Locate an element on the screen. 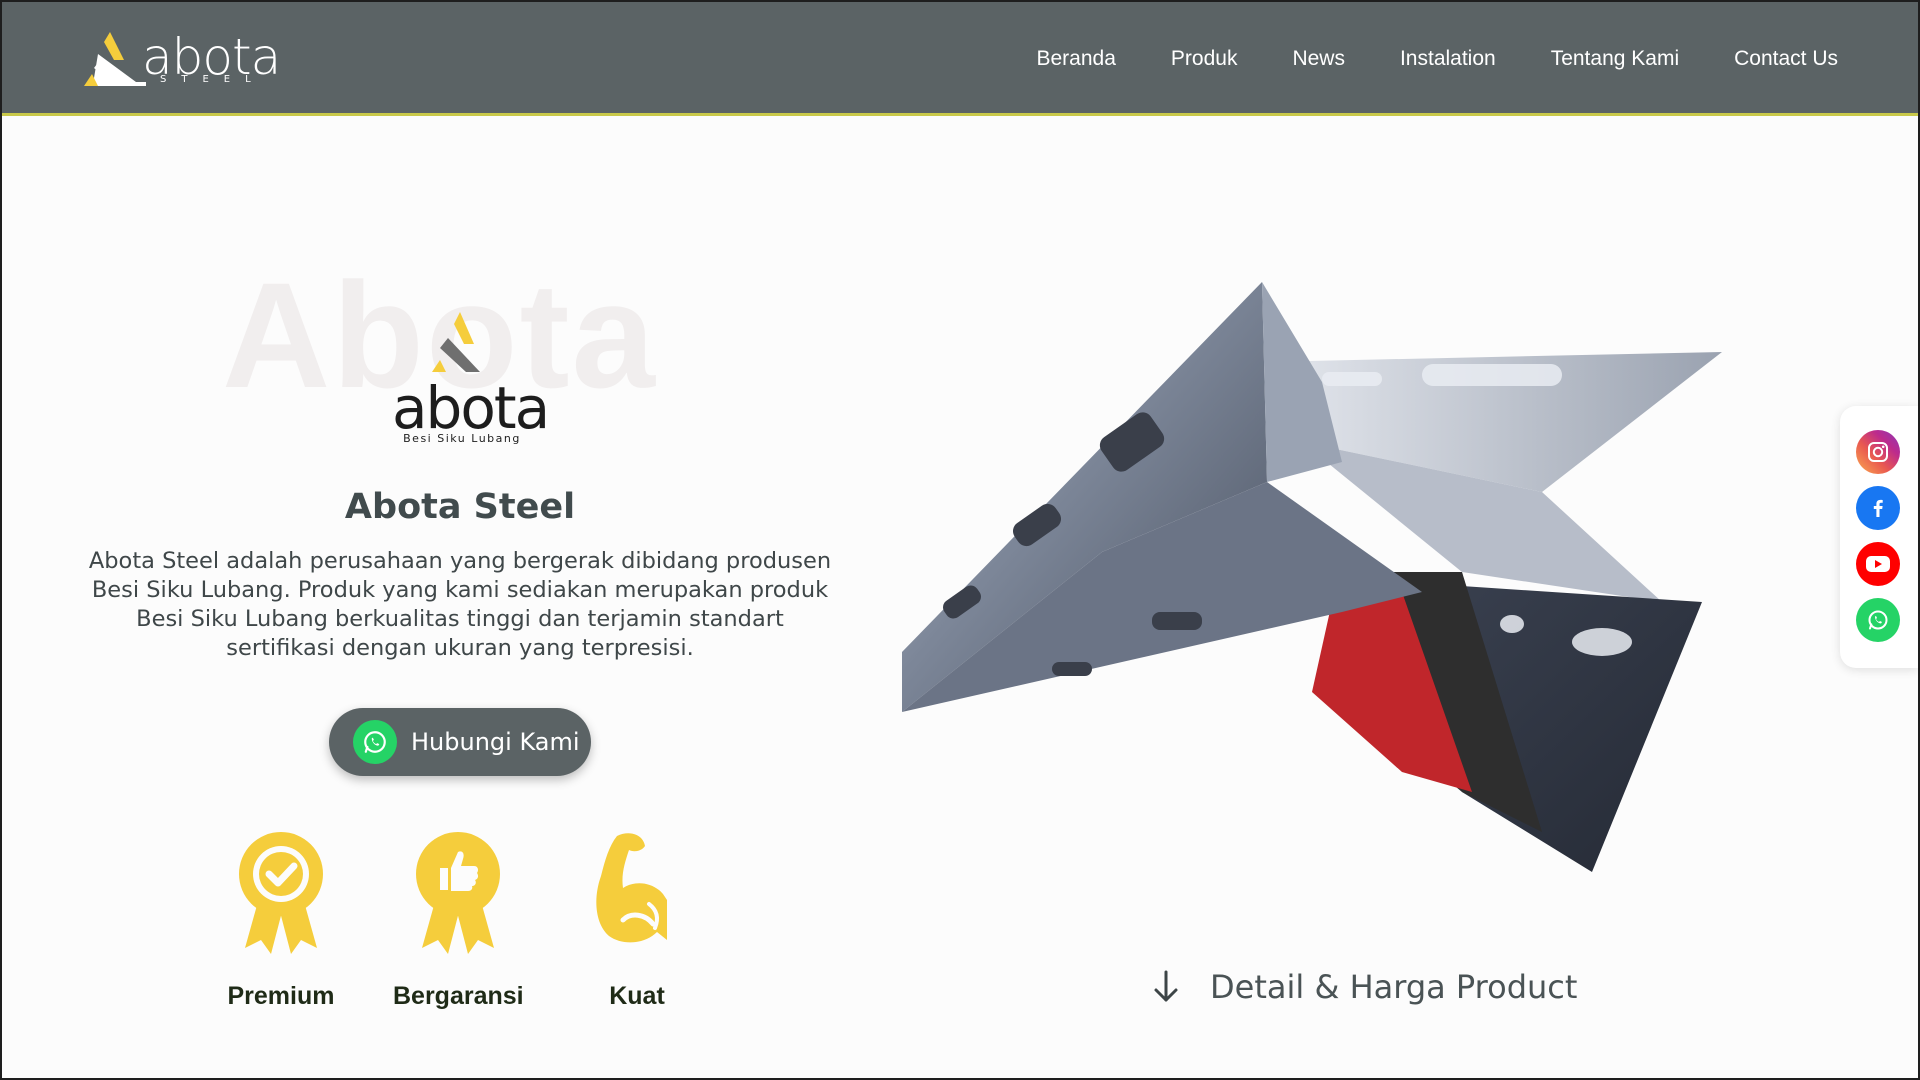 Image resolution: width=1920 pixels, height=1080 pixels. cta-label: Hubungi Kami is located at coordinates (495, 742).